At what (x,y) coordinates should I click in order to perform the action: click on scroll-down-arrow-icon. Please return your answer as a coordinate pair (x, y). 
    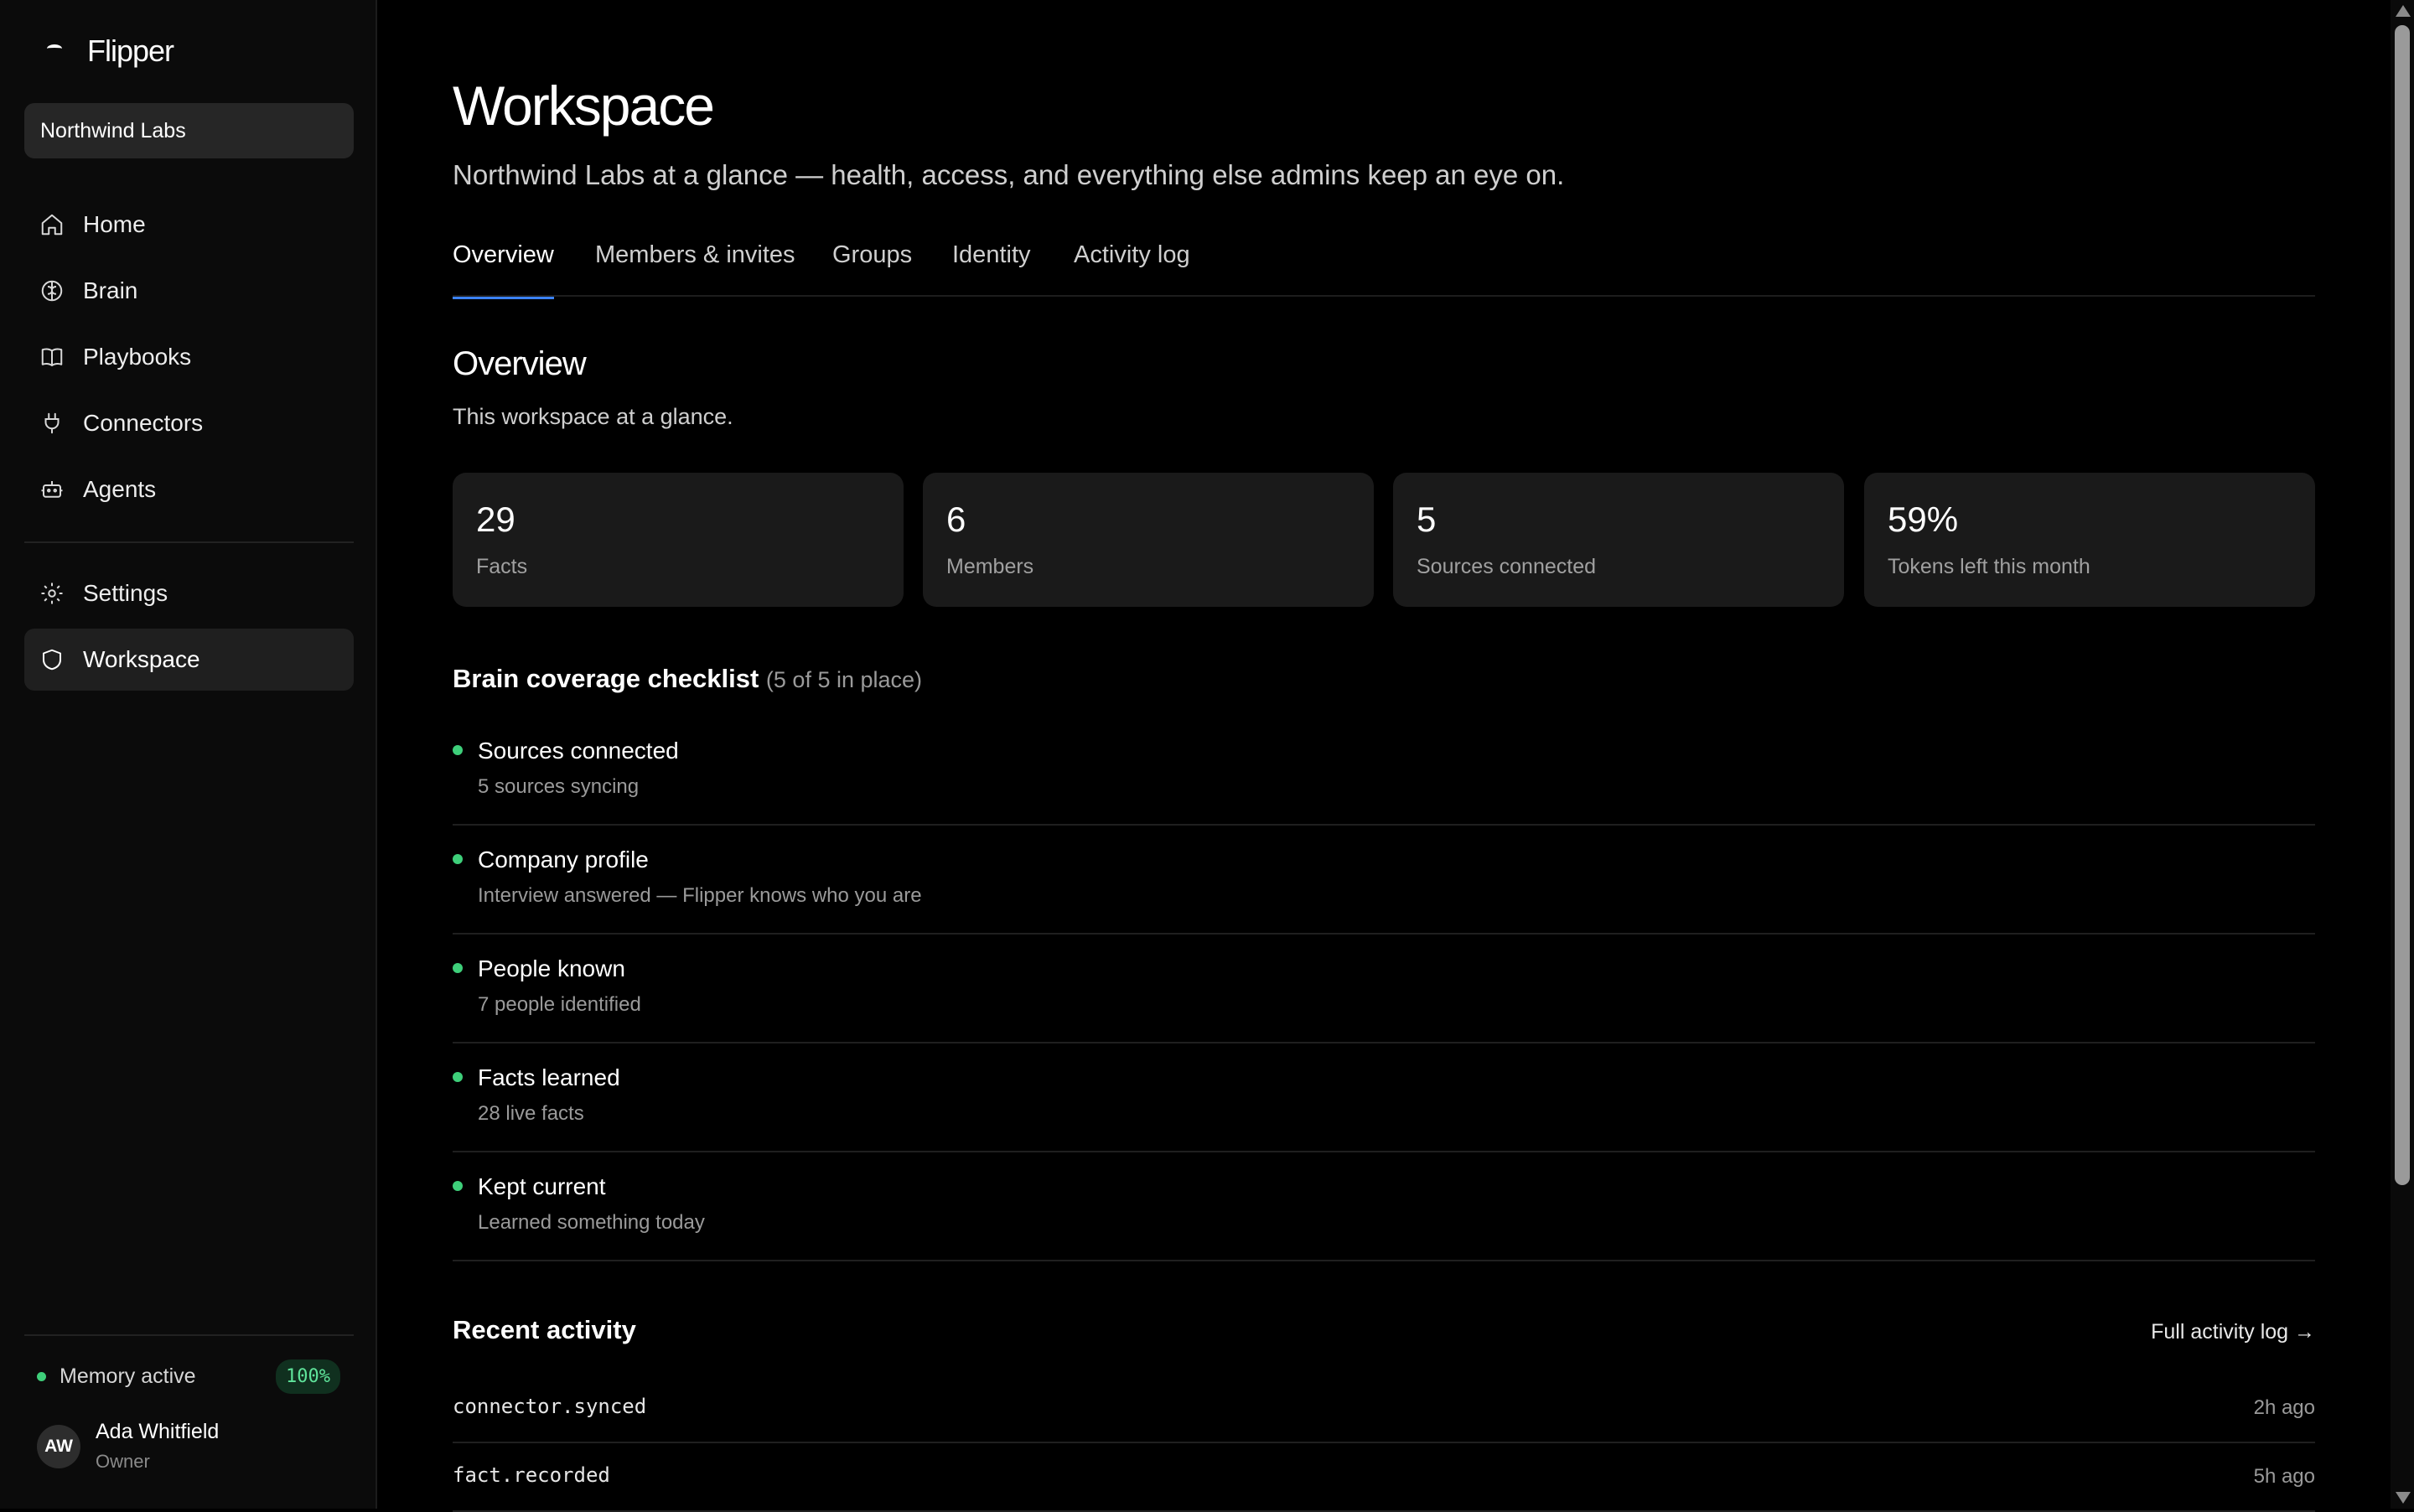
    Looking at the image, I should click on (2404, 1498).